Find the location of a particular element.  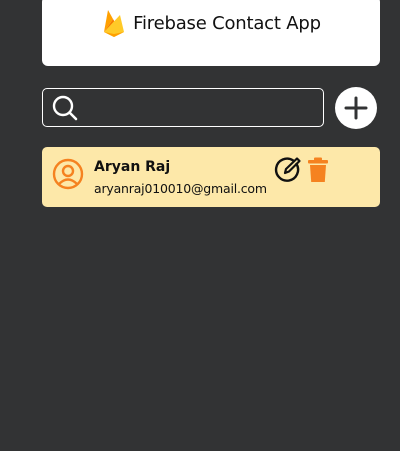

app-header: Firebase Contact App is located at coordinates (211, 33).